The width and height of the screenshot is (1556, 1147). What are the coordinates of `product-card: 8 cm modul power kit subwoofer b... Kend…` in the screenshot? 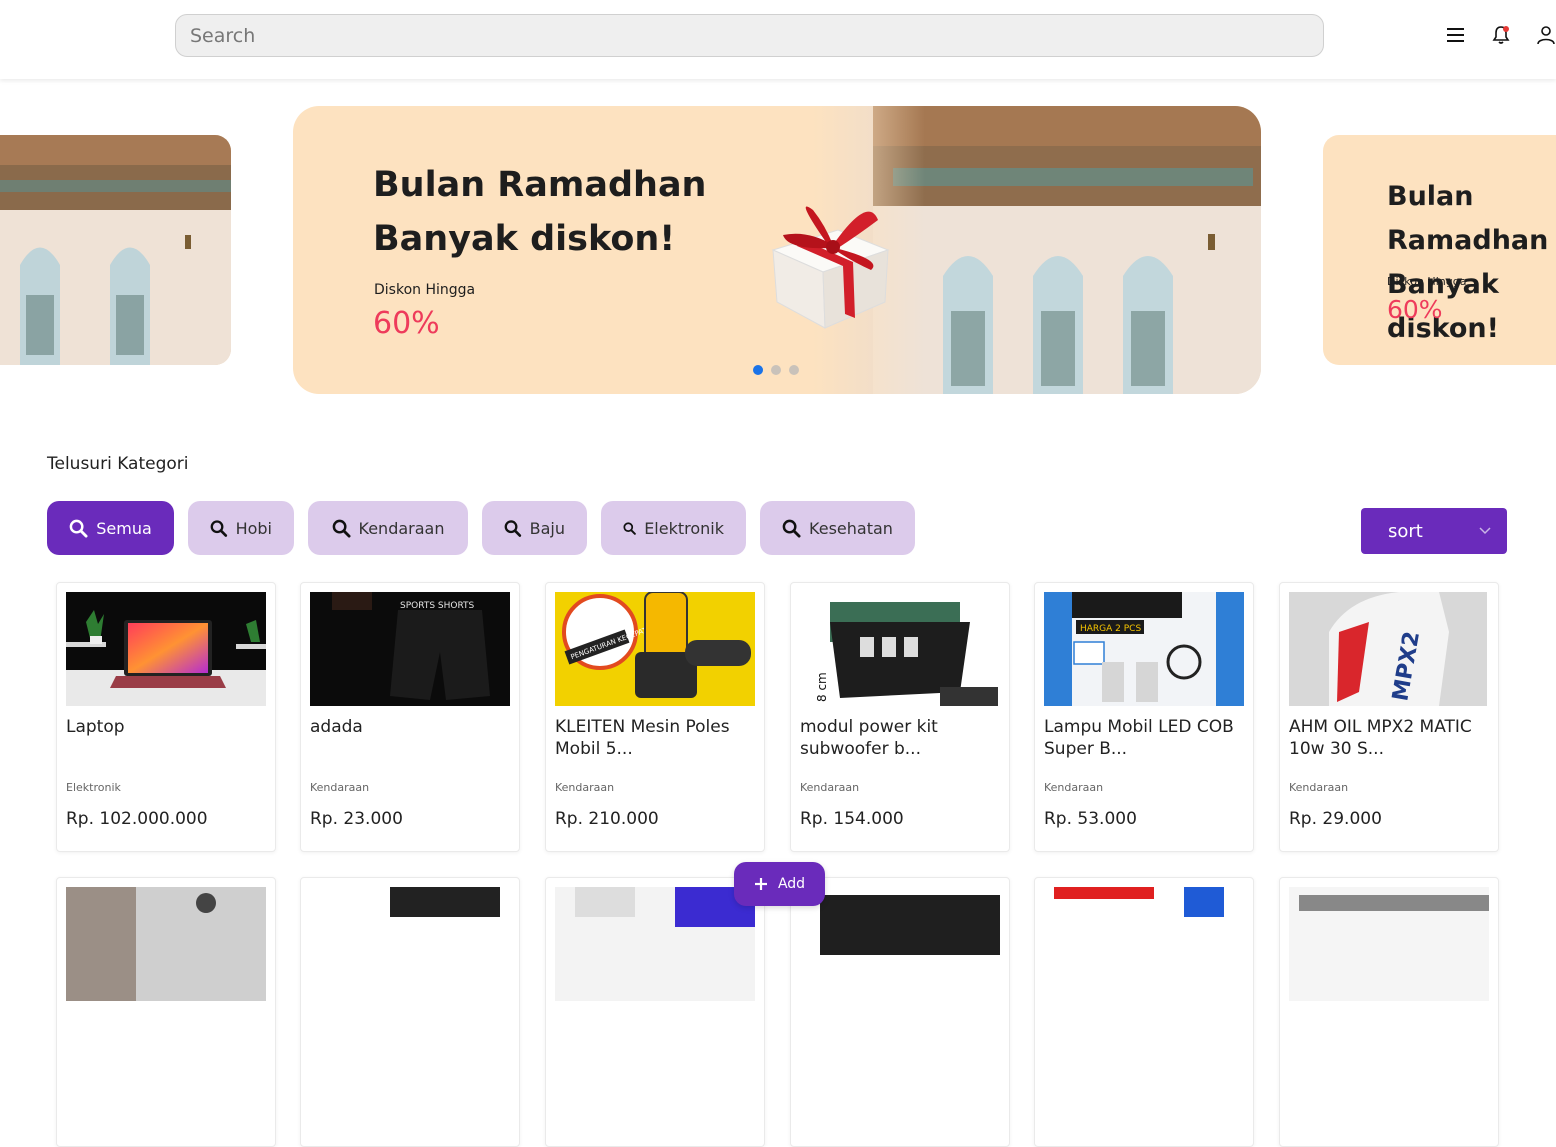 It's located at (900, 717).